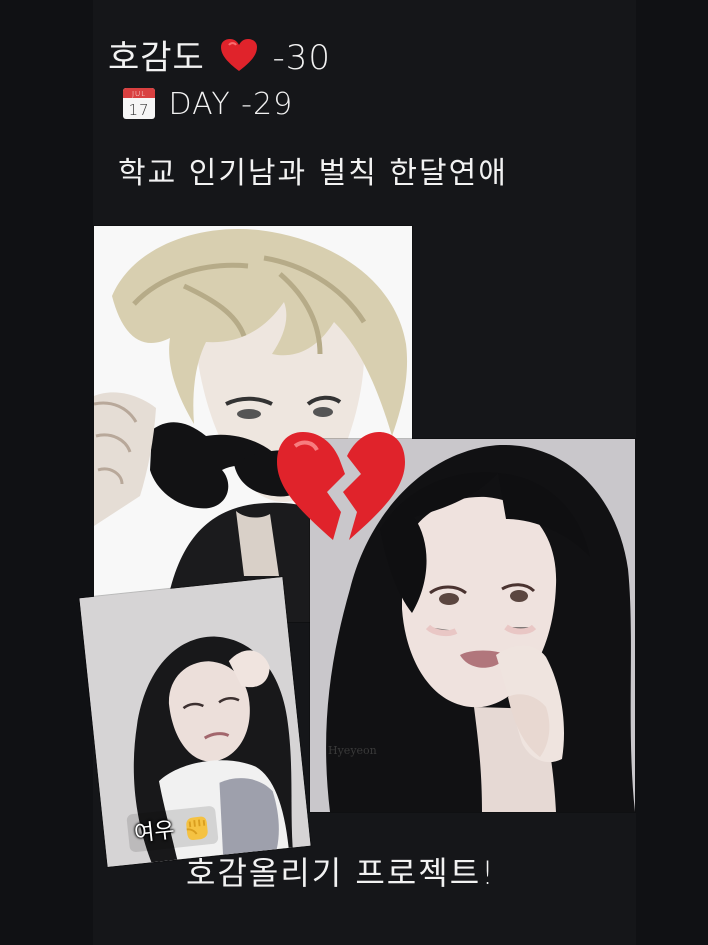  What do you see at coordinates (46, 472) in the screenshot?
I see `left-dark-margin` at bounding box center [46, 472].